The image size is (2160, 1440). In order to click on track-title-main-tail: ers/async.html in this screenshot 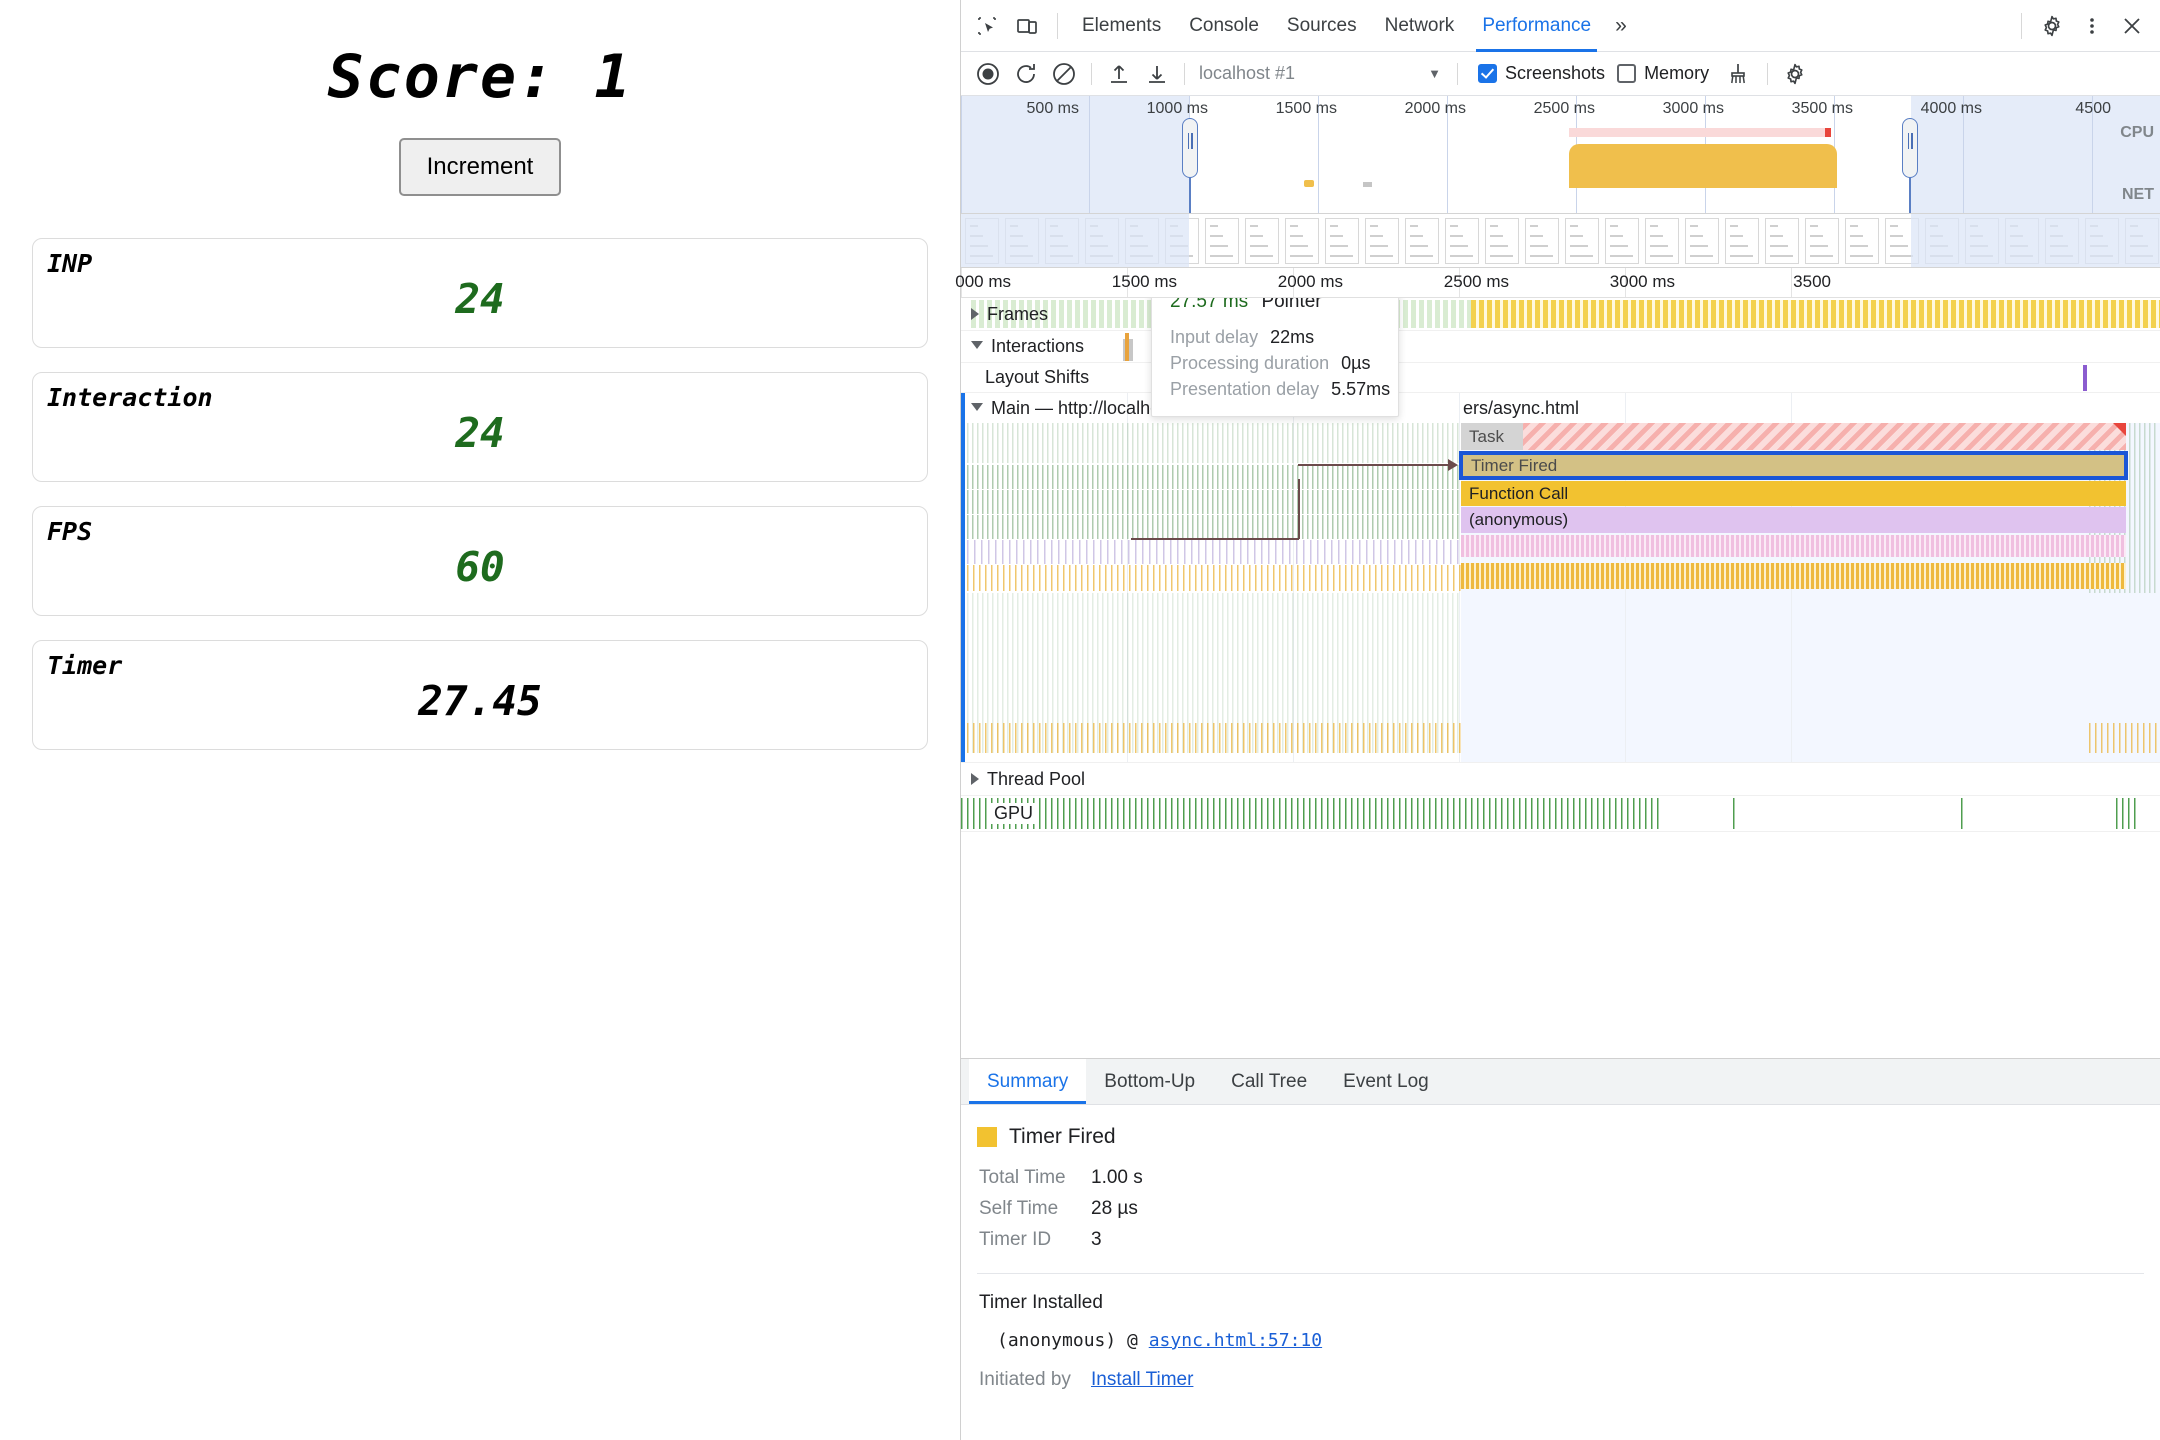, I will do `click(1521, 408)`.